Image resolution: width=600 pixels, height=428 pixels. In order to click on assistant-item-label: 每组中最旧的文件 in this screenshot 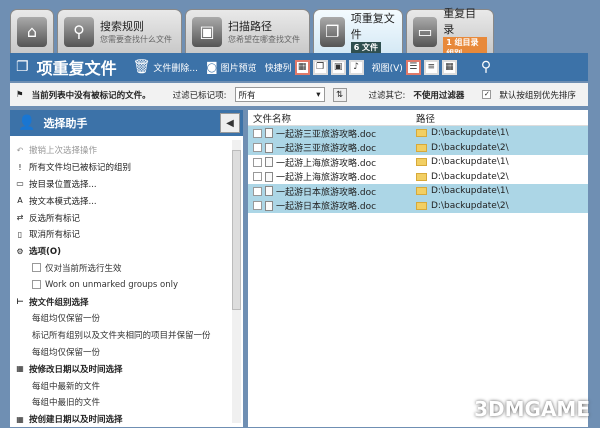, I will do `click(66, 403)`.